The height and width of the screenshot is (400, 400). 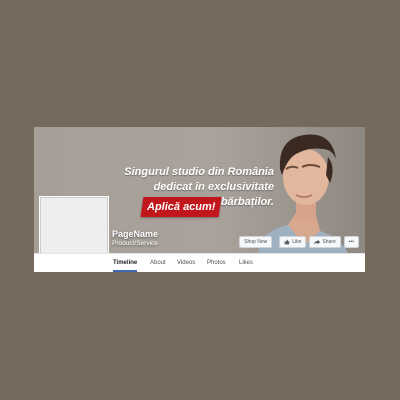 I want to click on tab-likes: Likes, so click(x=246, y=263).